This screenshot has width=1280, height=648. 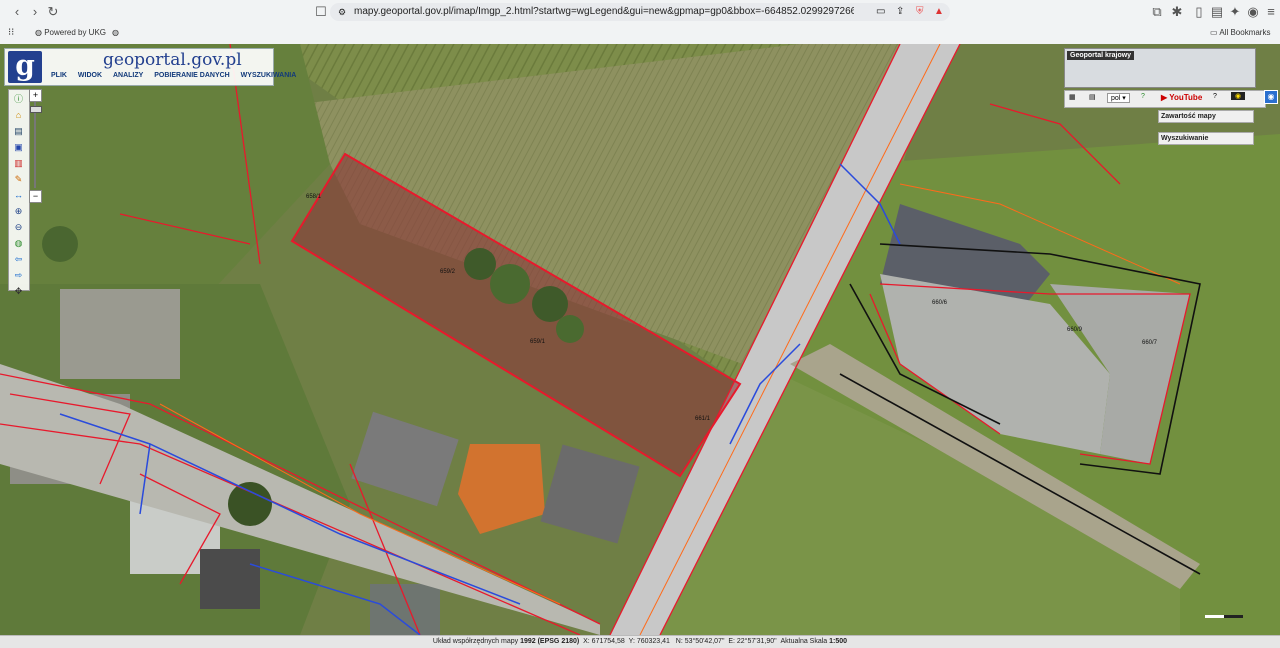 I want to click on overview-map: Geoportal krajowy, so click(x=1160, y=68).